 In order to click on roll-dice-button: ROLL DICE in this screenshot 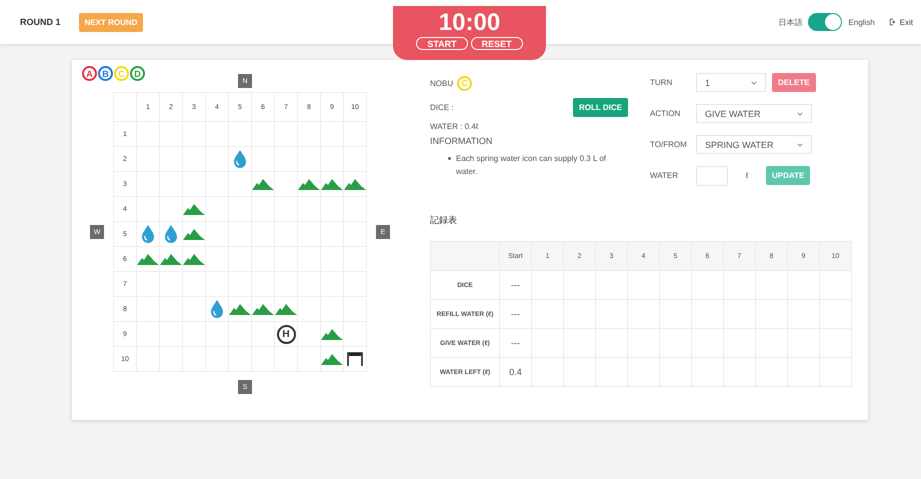, I will do `click(600, 107)`.